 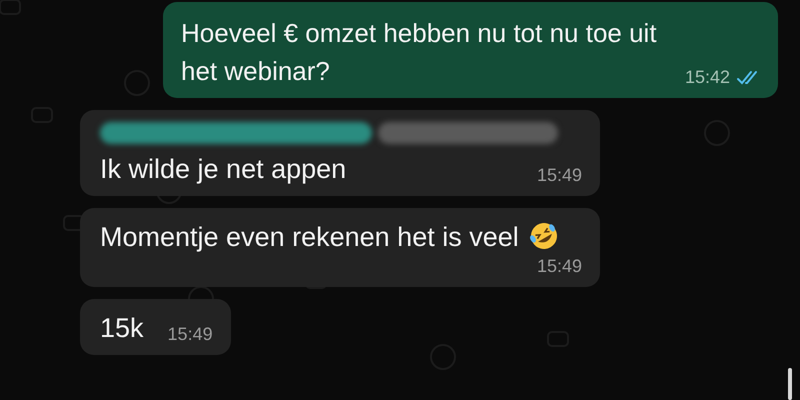 What do you see at coordinates (707, 77) in the screenshot?
I see `message-time: 15:42` at bounding box center [707, 77].